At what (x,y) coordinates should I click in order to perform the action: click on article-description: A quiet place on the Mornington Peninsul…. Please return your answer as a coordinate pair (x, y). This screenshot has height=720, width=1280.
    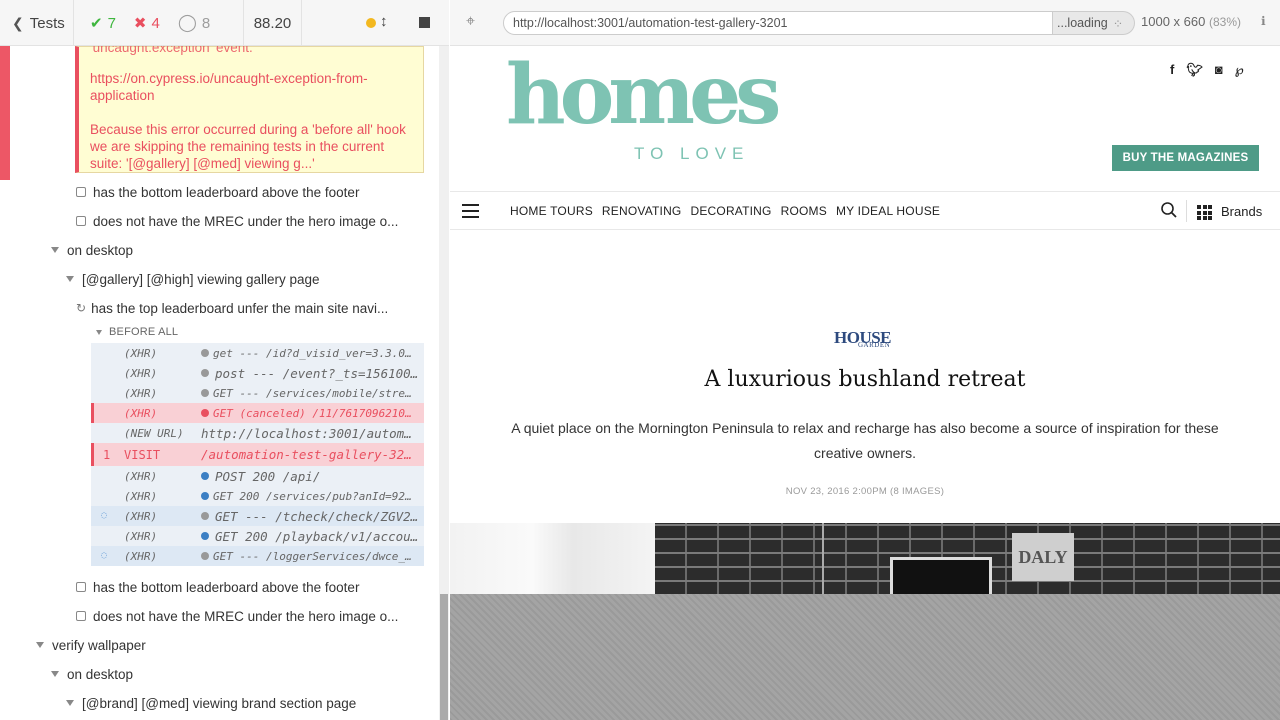
    Looking at the image, I should click on (865, 440).